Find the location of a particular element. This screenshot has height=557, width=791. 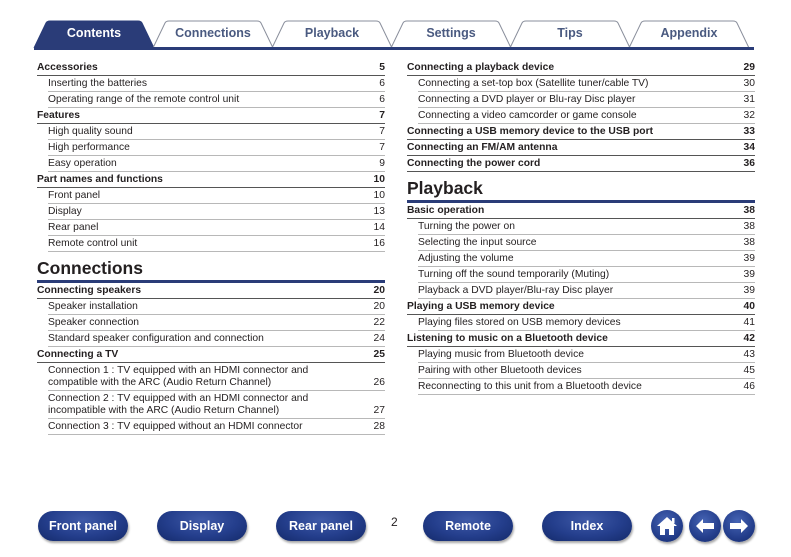

toc-entry: Pairing with other Bluetooth devices 45 is located at coordinates (586, 371).